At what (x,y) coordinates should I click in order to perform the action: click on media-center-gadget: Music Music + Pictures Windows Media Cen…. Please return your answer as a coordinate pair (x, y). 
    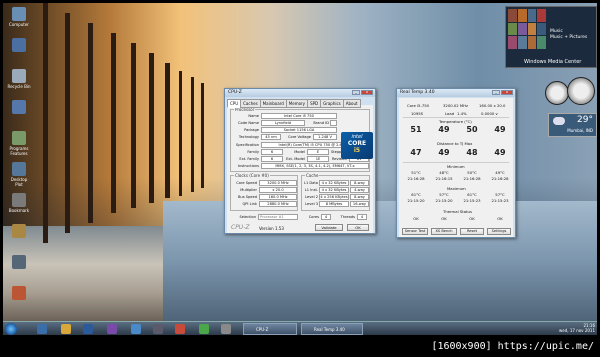
    Looking at the image, I should click on (551, 37).